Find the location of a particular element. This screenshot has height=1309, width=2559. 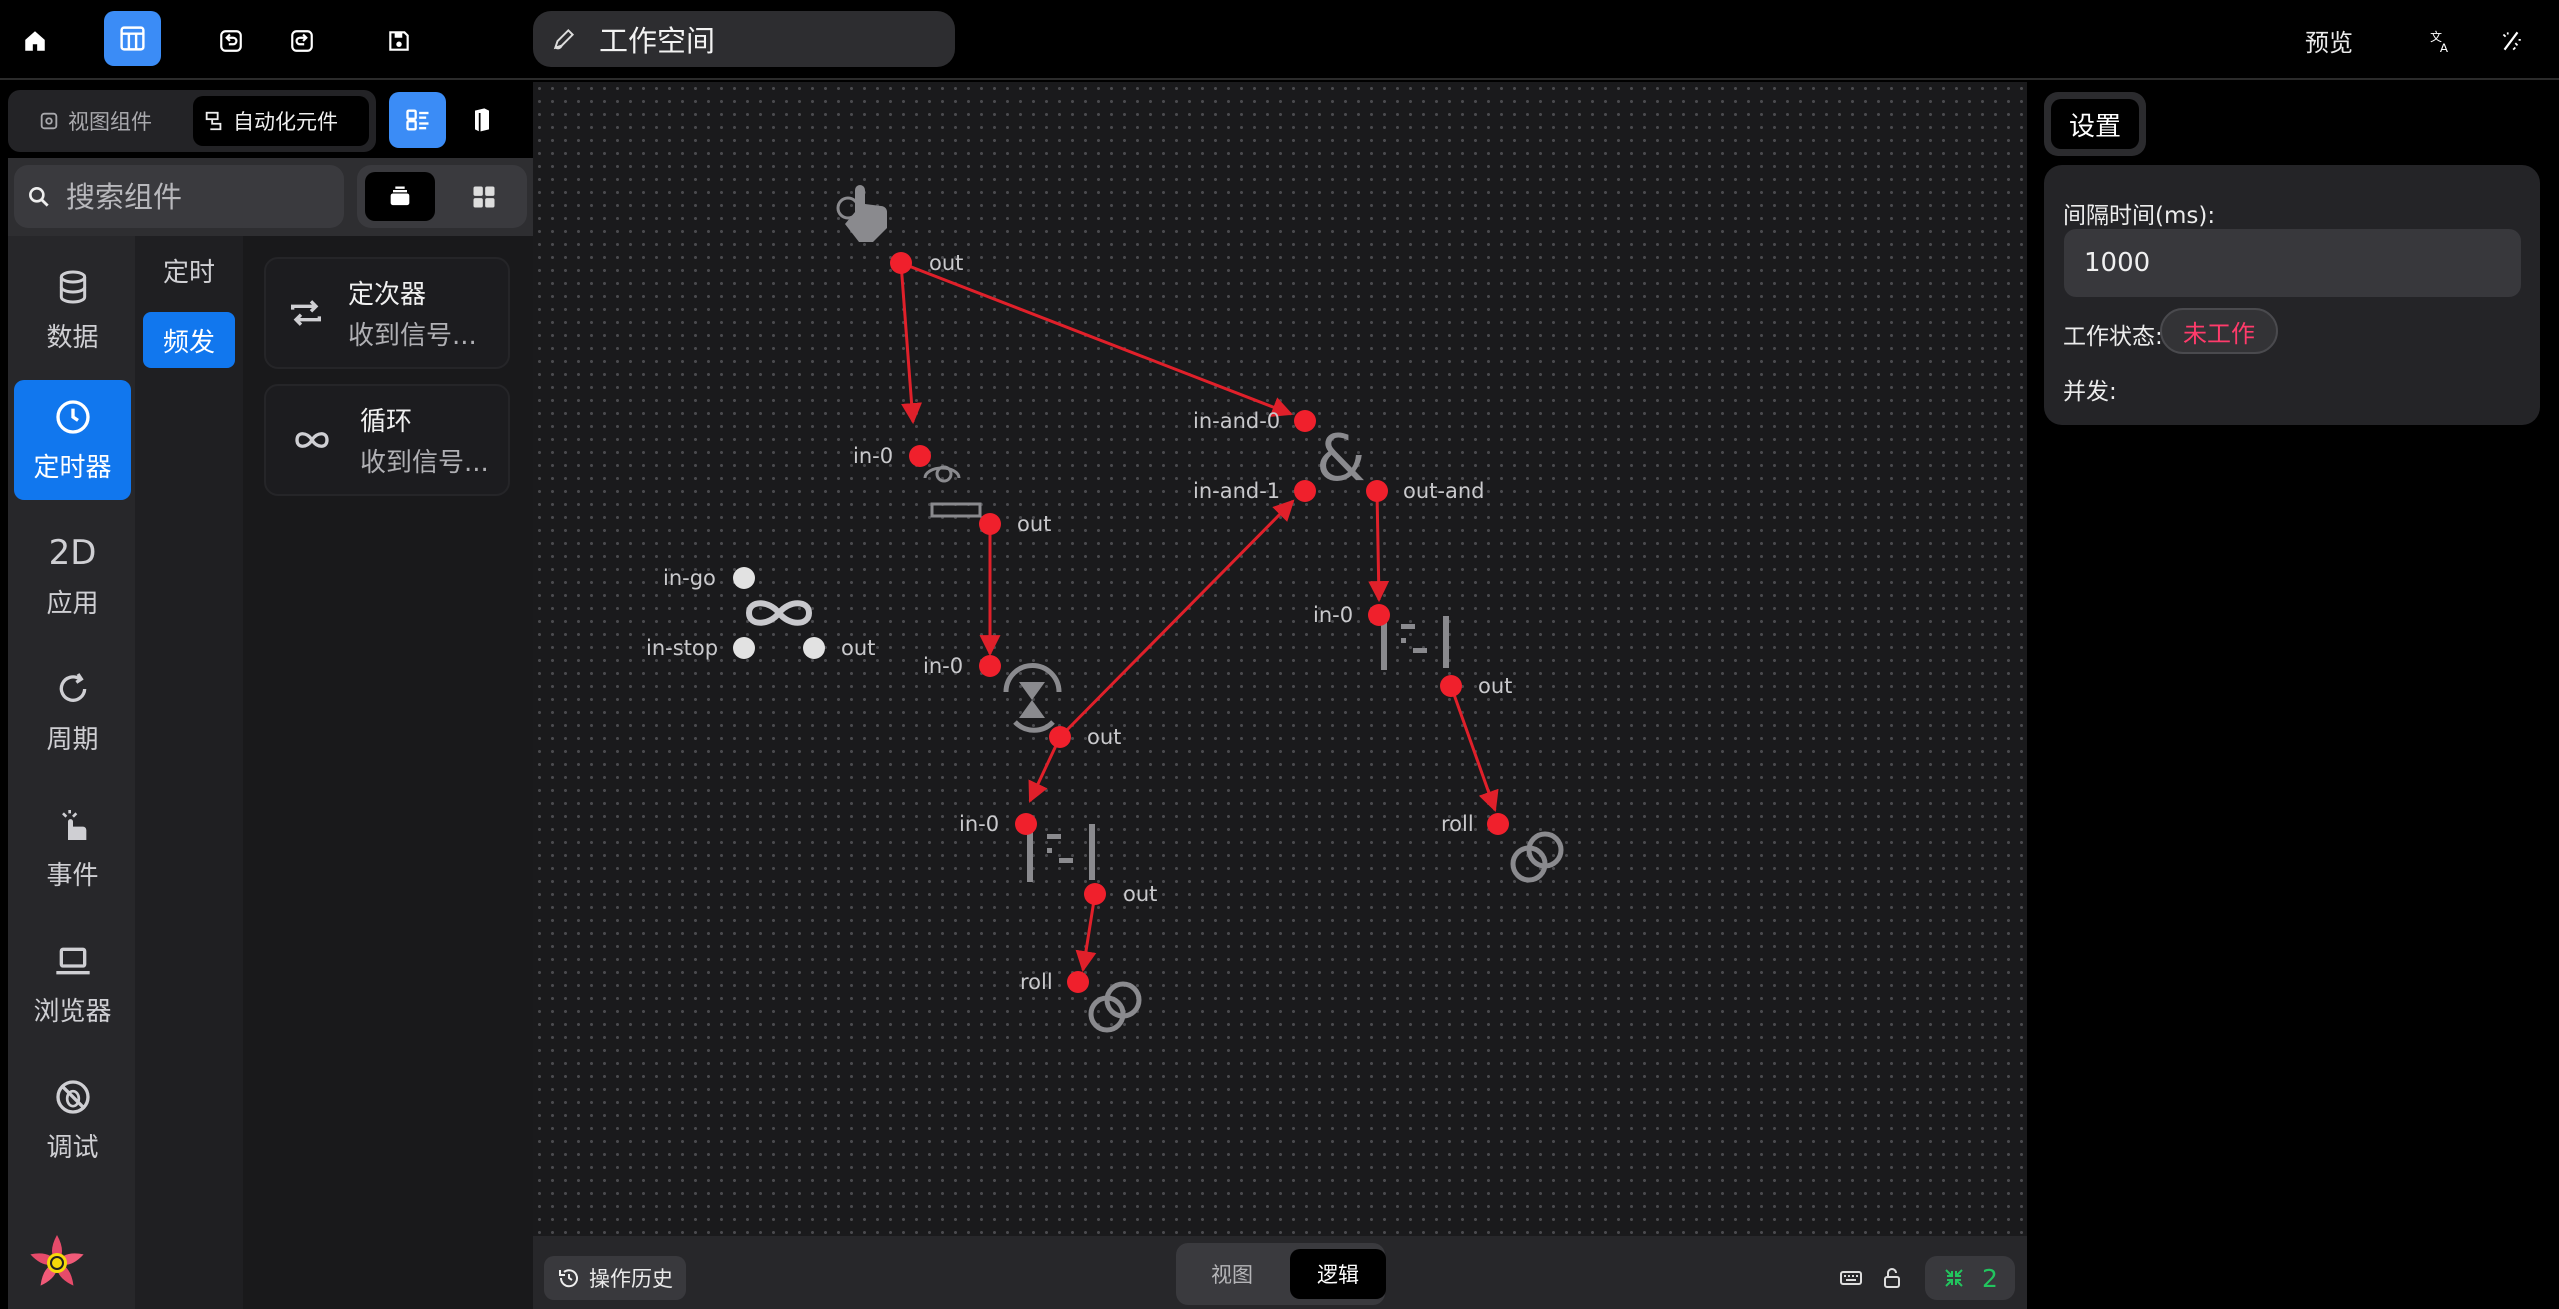

ampersand-icon: & is located at coordinates (1341, 459).